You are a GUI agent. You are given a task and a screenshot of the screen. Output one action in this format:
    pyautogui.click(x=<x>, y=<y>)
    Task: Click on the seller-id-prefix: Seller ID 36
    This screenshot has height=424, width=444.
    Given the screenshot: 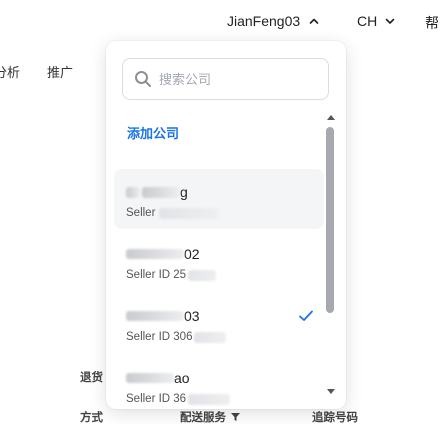 What is the action you would take?
    pyautogui.click(x=156, y=399)
    